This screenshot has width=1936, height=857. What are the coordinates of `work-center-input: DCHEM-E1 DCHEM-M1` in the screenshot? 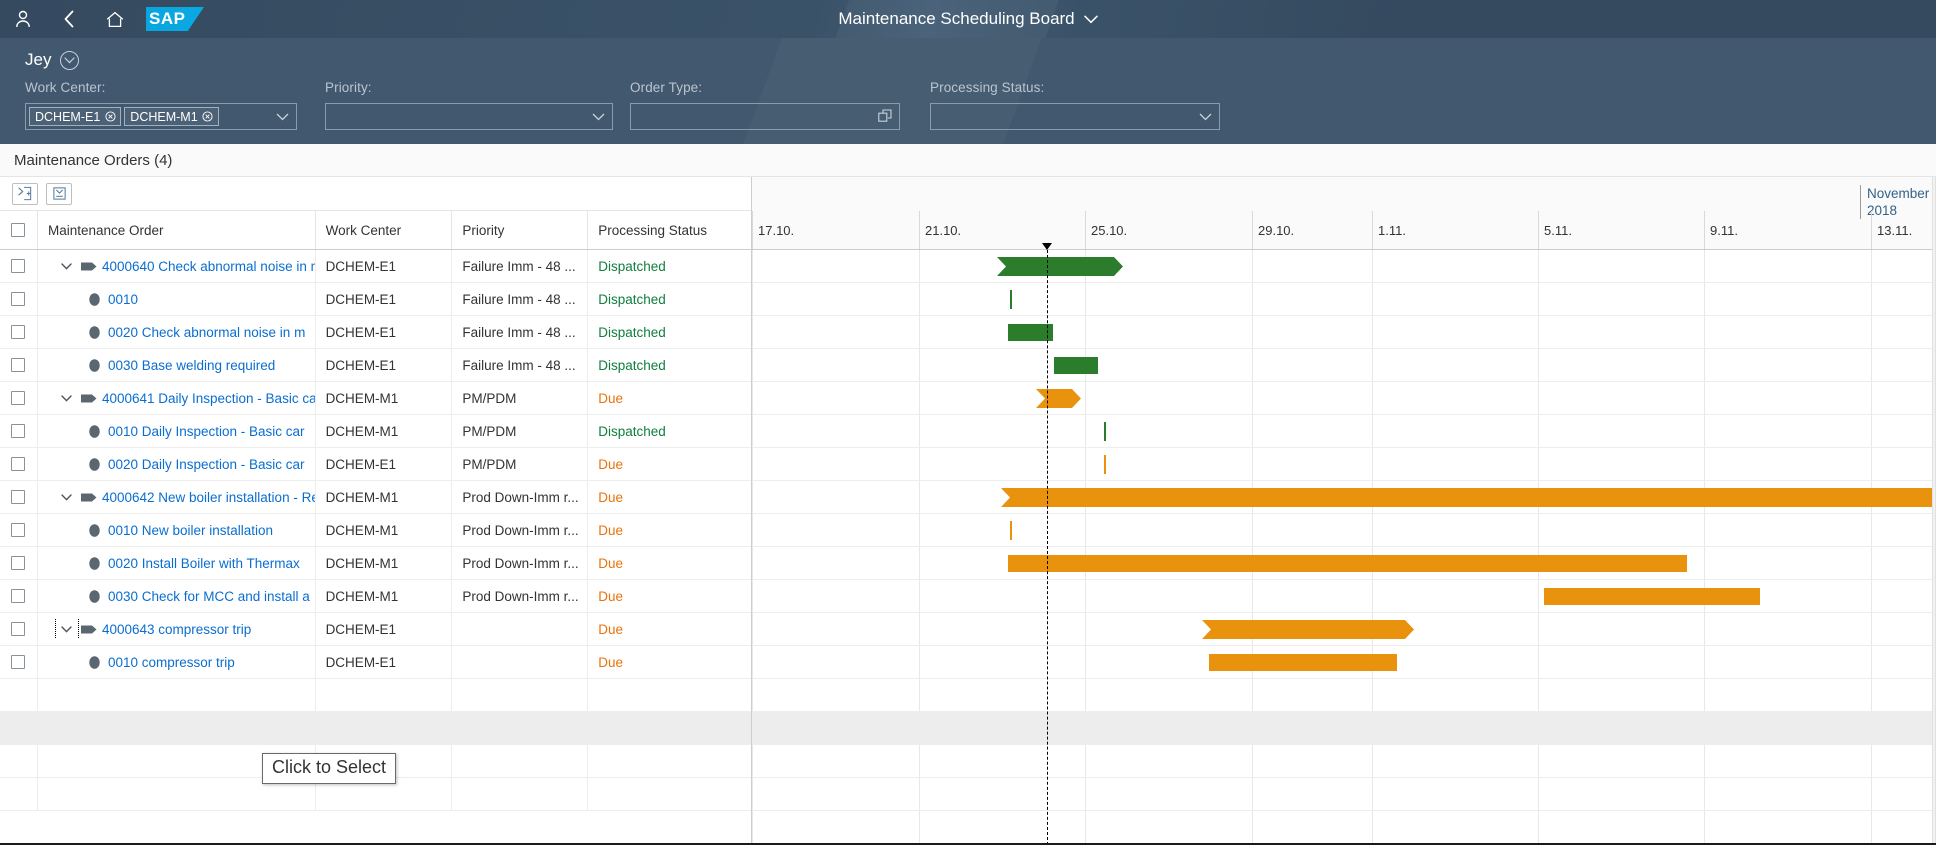 It's located at (161, 116).